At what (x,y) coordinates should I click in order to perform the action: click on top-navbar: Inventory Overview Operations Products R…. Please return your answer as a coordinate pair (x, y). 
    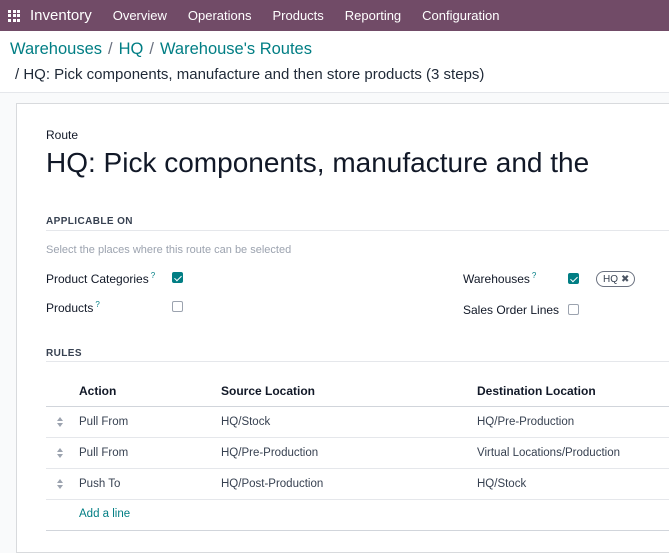
    Looking at the image, I should click on (334, 15).